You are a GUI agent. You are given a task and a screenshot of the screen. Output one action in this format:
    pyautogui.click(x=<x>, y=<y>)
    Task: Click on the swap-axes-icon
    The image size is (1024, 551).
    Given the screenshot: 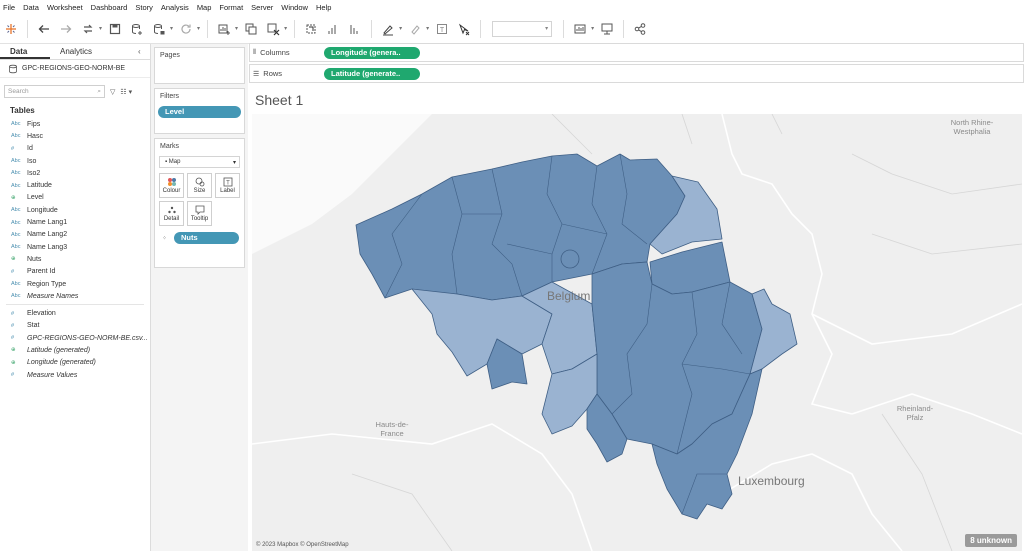 What is the action you would take?
    pyautogui.click(x=311, y=29)
    